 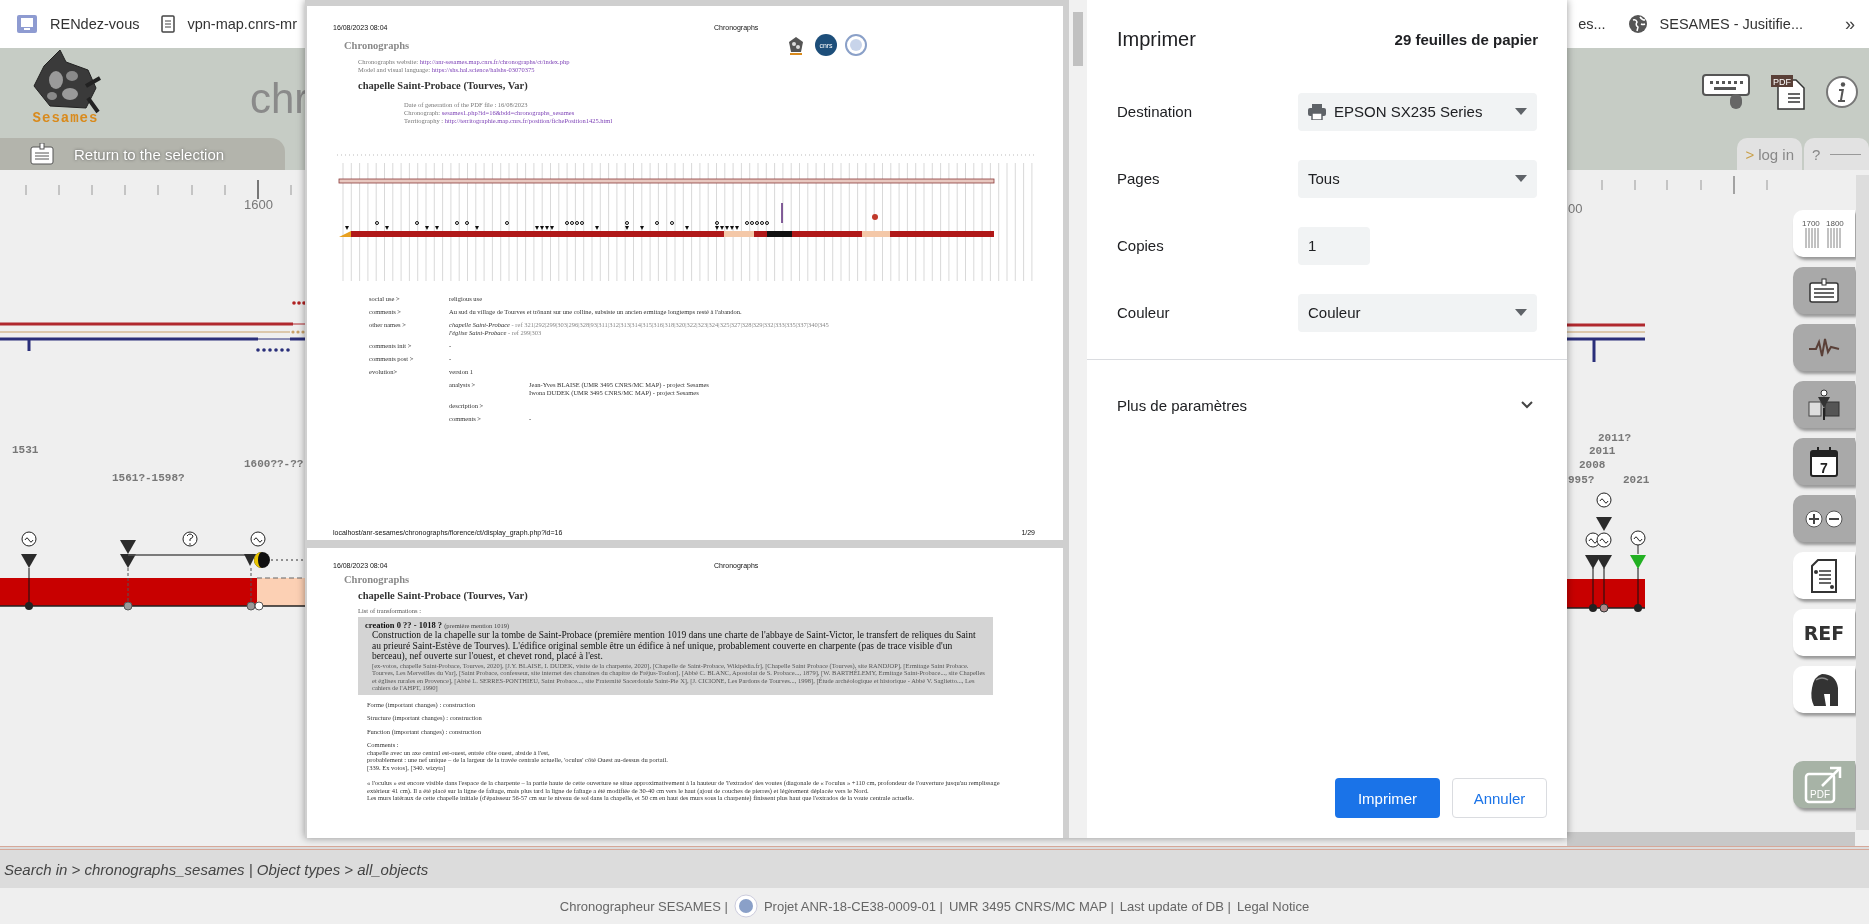 What do you see at coordinates (934, 867) in the screenshot?
I see `search-summary: Search in > chronographs_sesames | Object types > all_objects` at bounding box center [934, 867].